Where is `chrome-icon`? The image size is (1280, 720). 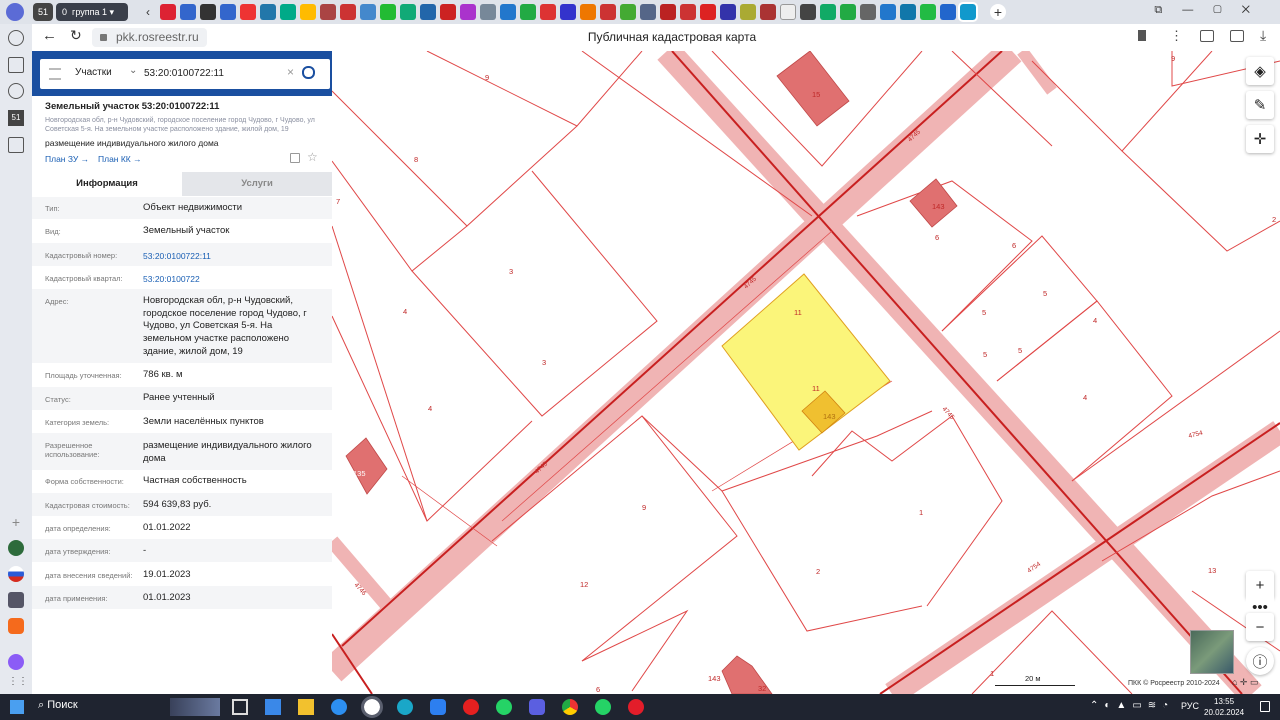 chrome-icon is located at coordinates (570, 707).